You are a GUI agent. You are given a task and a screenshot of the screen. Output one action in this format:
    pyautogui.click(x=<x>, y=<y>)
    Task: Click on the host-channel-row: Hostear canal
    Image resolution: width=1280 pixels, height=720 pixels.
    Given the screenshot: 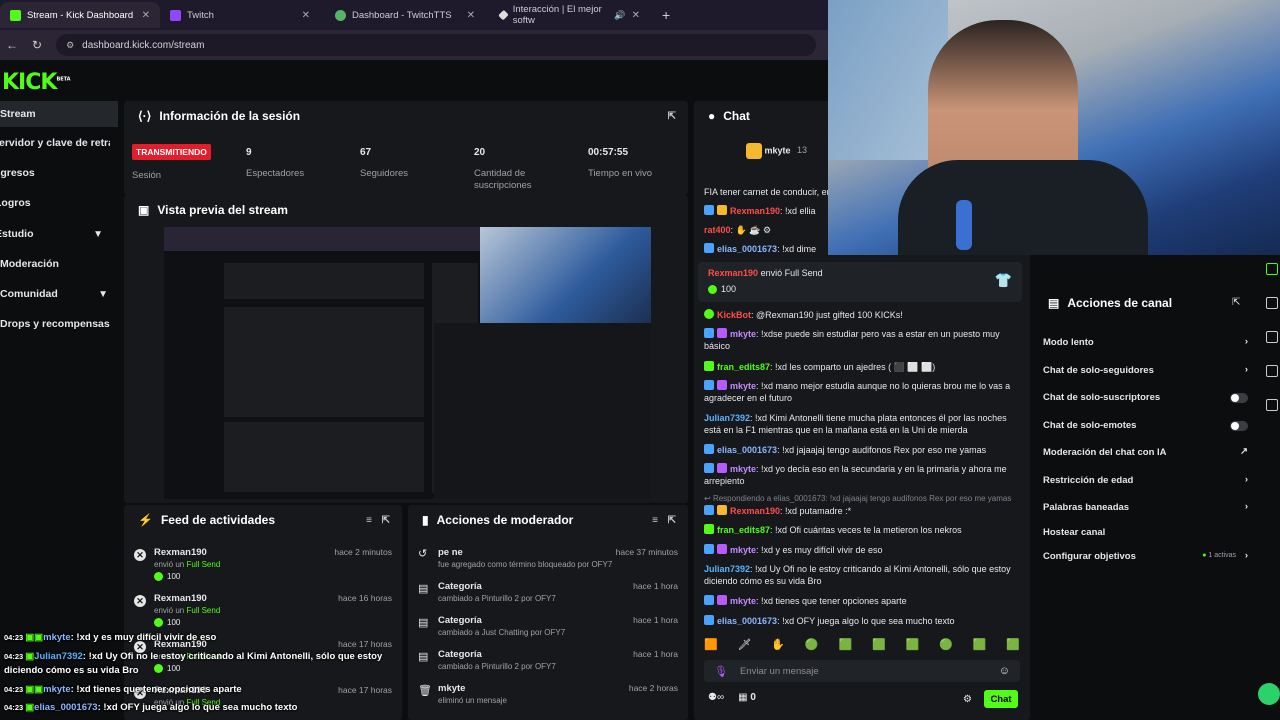 What is the action you would take?
    pyautogui.click(x=1145, y=532)
    